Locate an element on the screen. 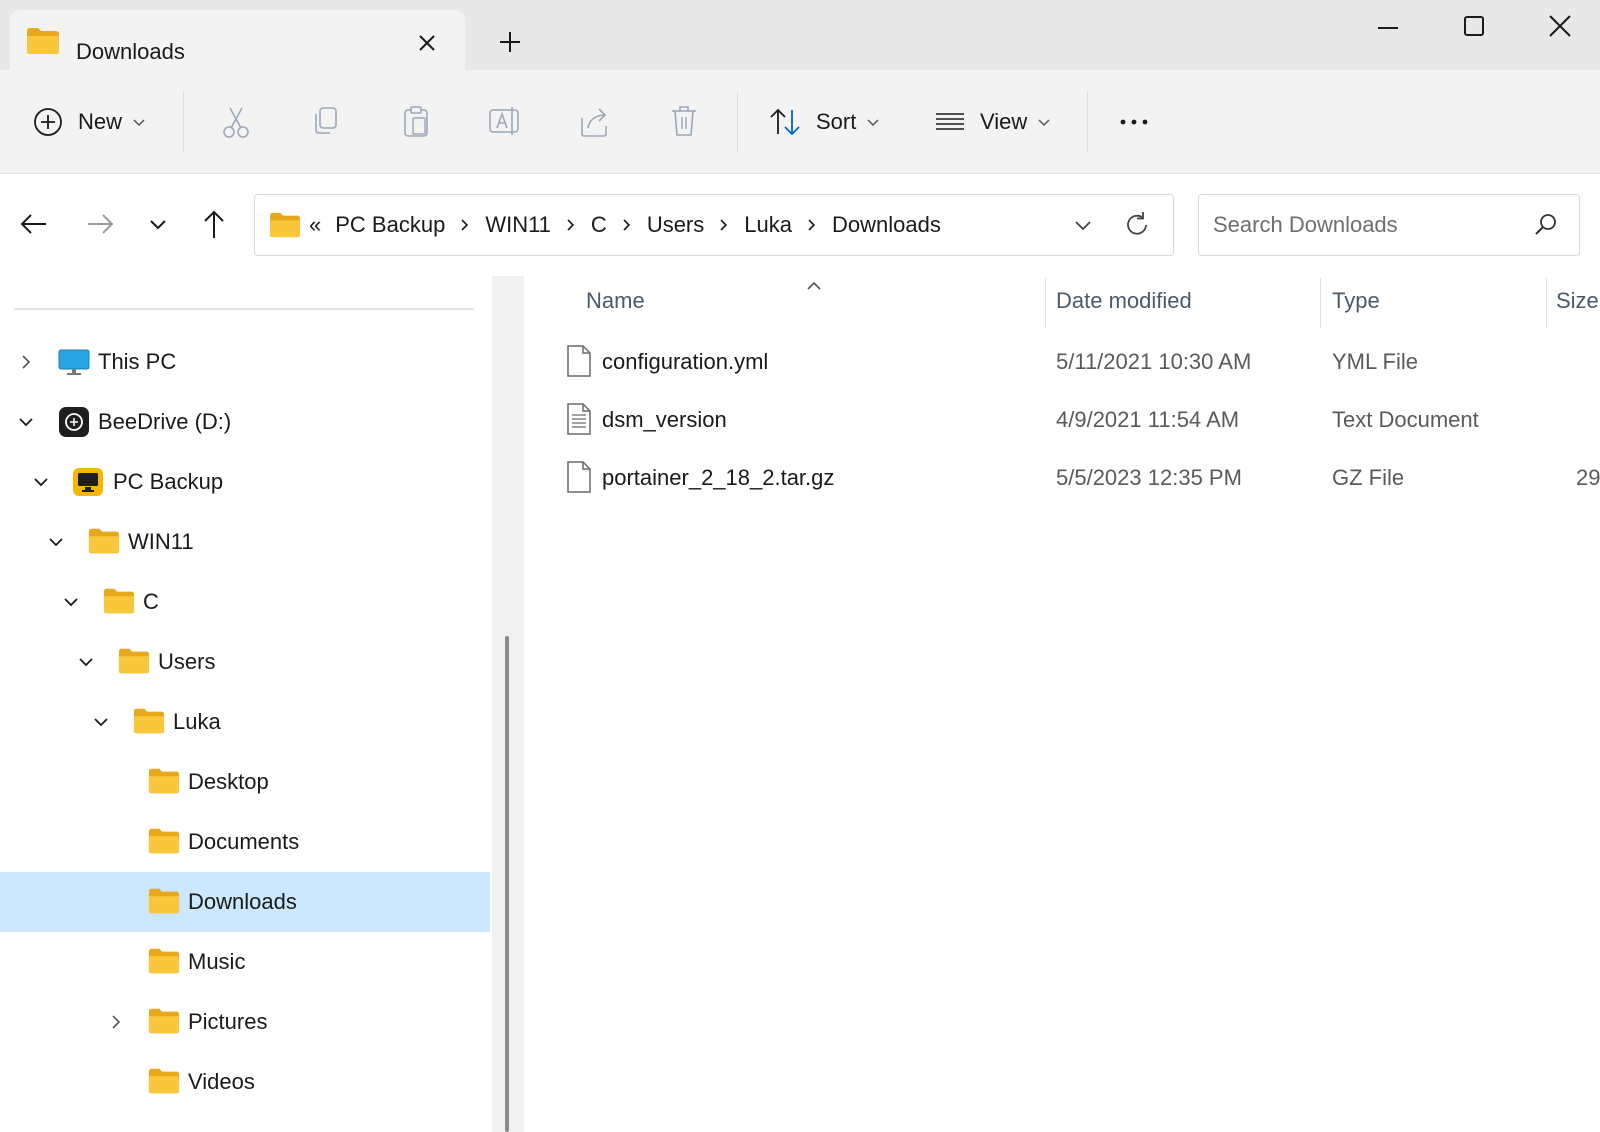 This screenshot has width=1600, height=1132. pc-backup-icon is located at coordinates (88, 482).